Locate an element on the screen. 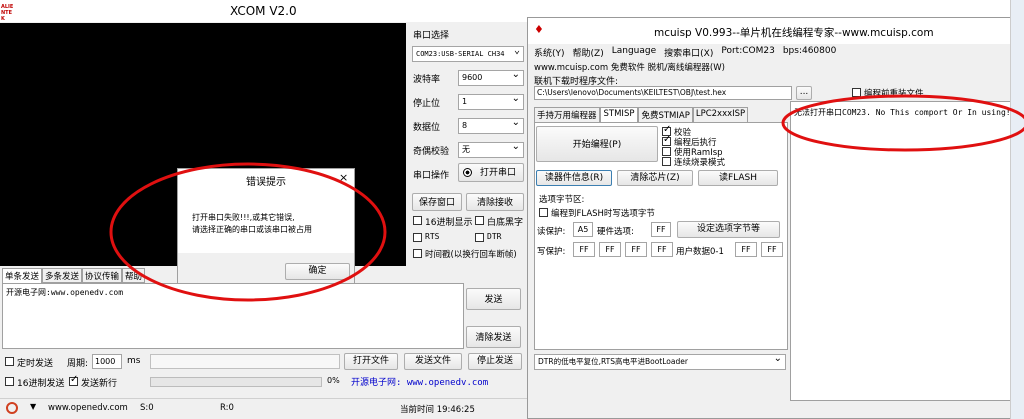 The height and width of the screenshot is (419, 1024). stop-send-button: 停止发送 is located at coordinates (495, 361).